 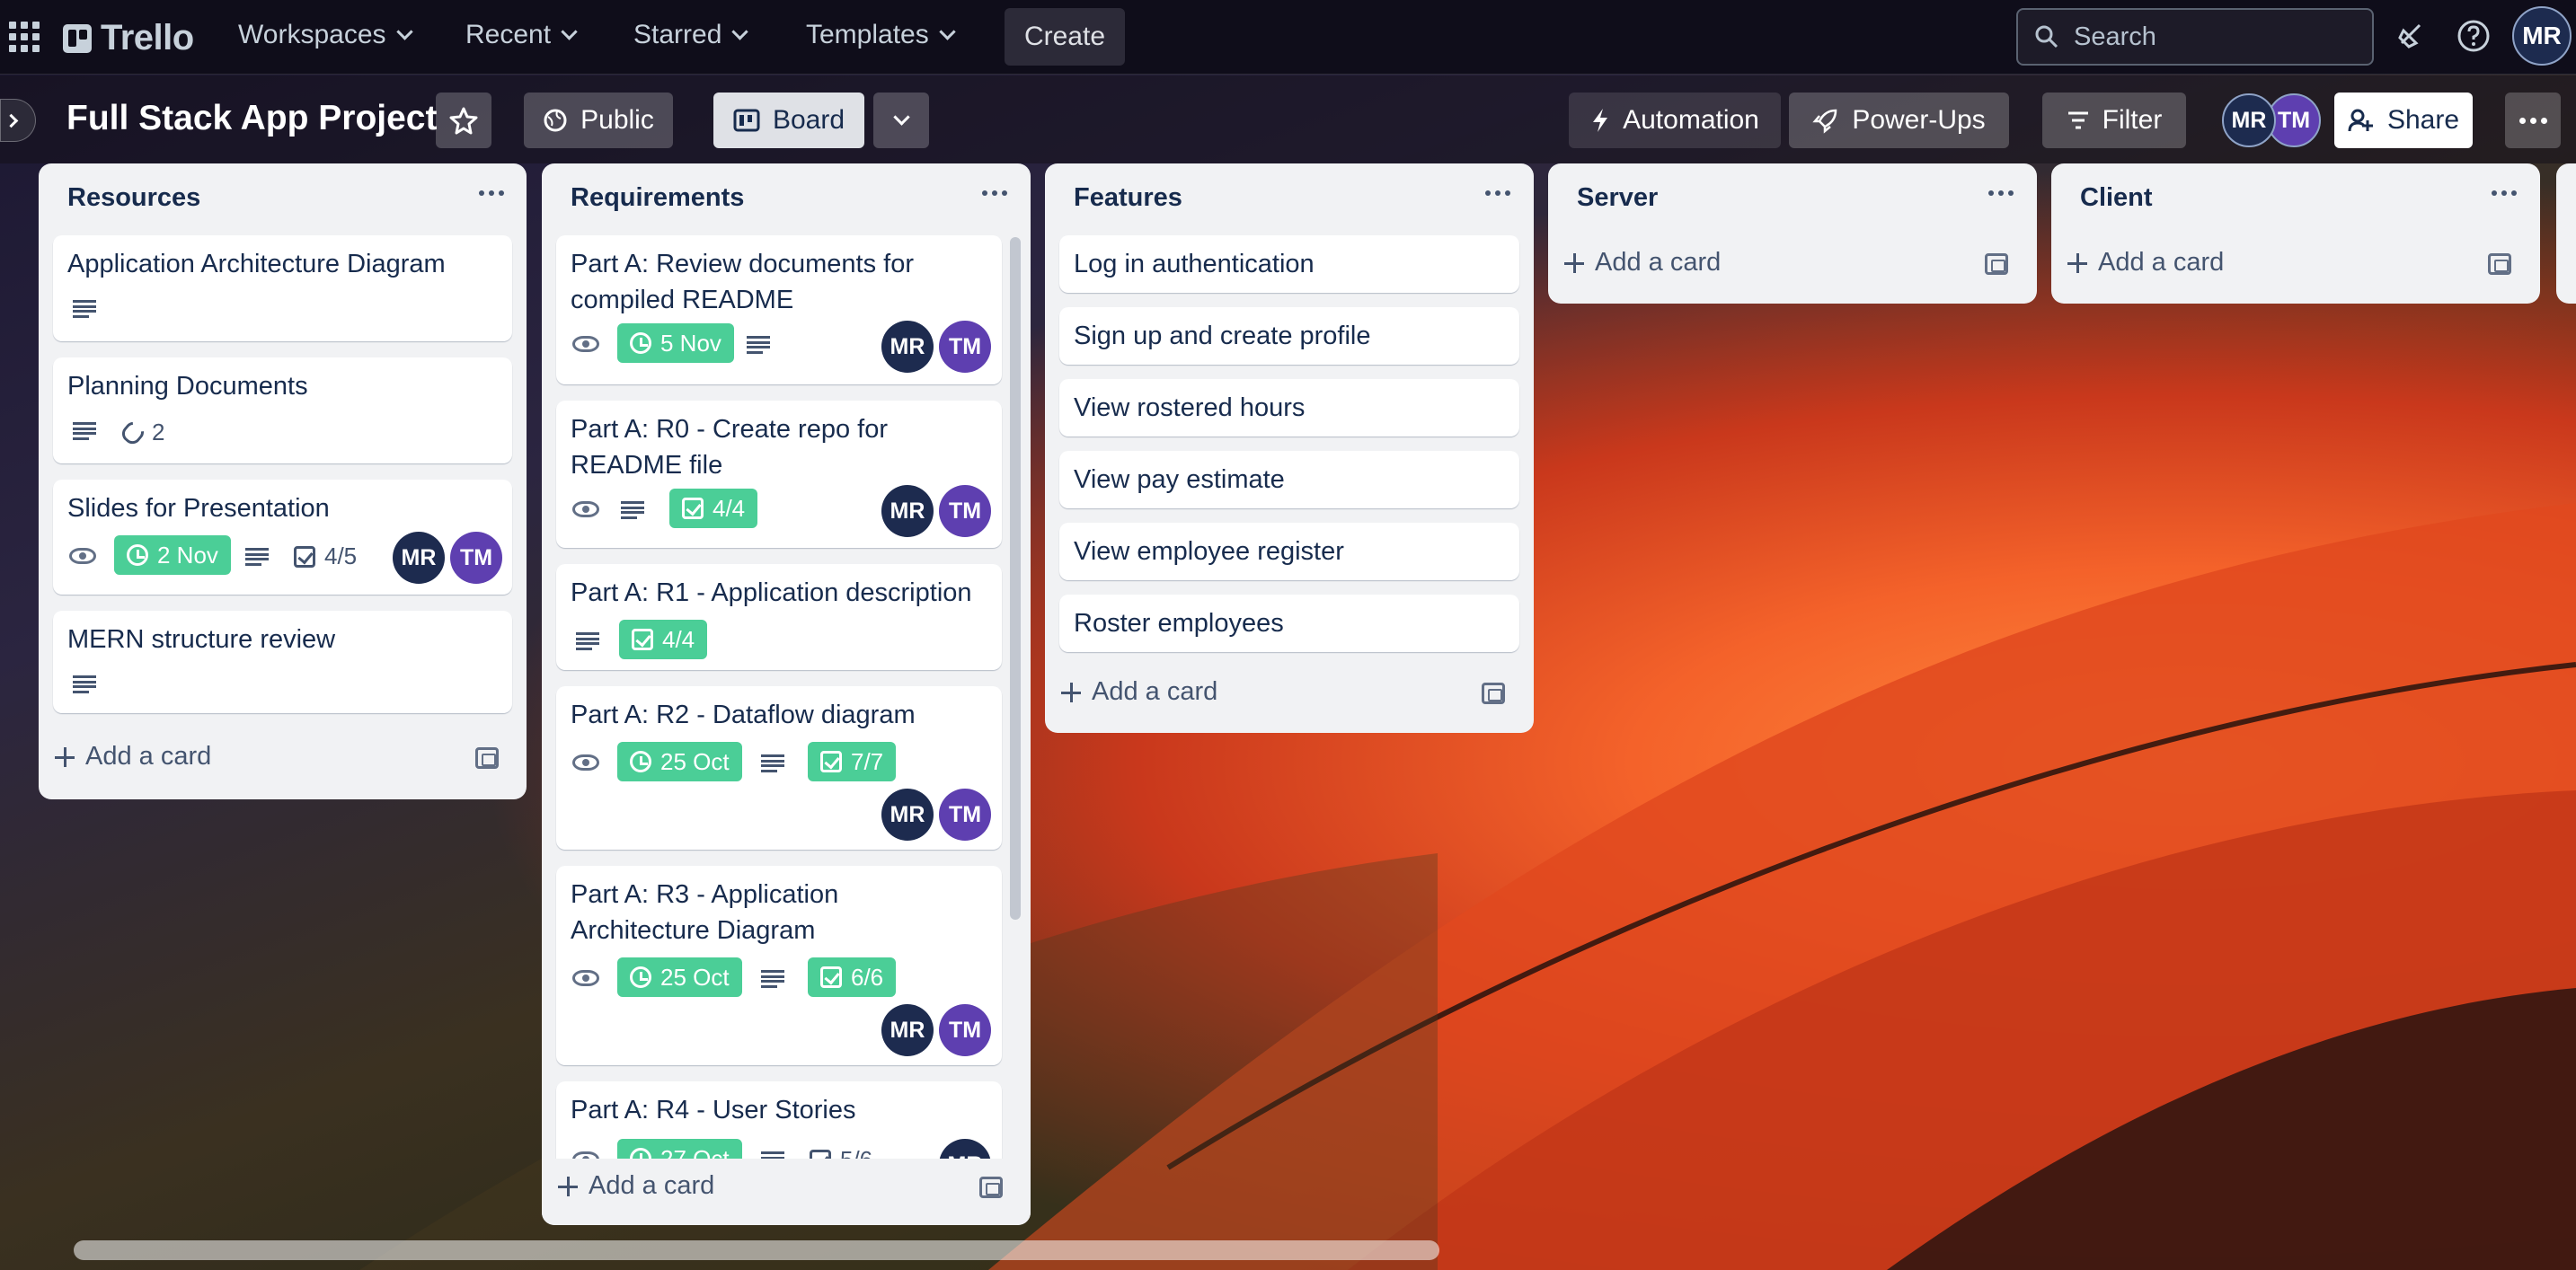 I want to click on visibility-label: Public, so click(x=617, y=120).